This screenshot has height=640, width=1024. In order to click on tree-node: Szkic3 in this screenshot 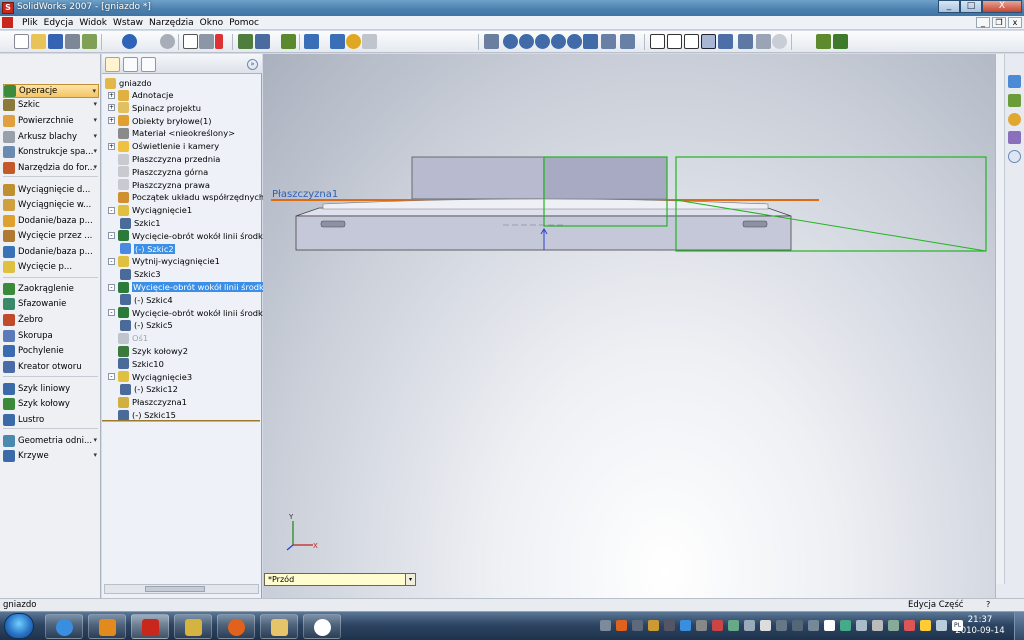, I will do `click(140, 274)`.